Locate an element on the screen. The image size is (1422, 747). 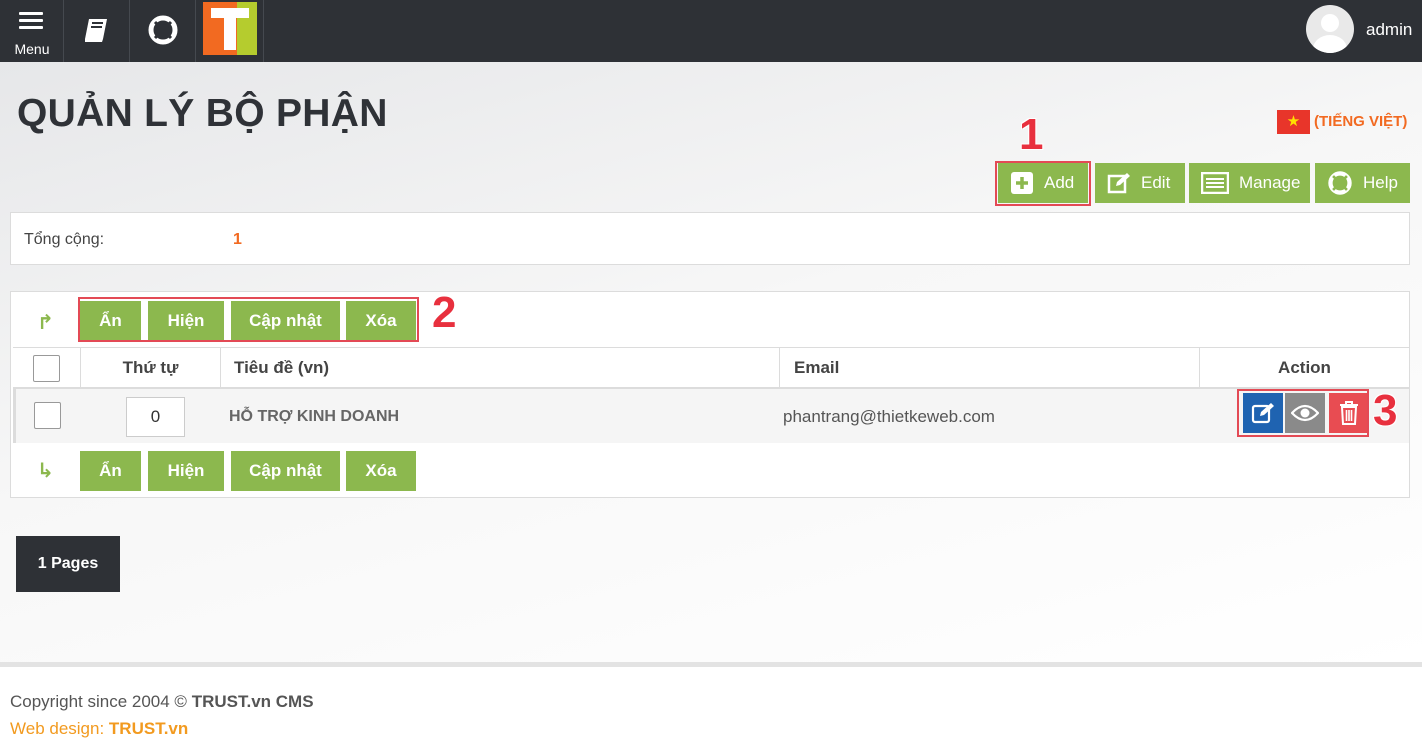
logo-link is located at coordinates (230, 31).